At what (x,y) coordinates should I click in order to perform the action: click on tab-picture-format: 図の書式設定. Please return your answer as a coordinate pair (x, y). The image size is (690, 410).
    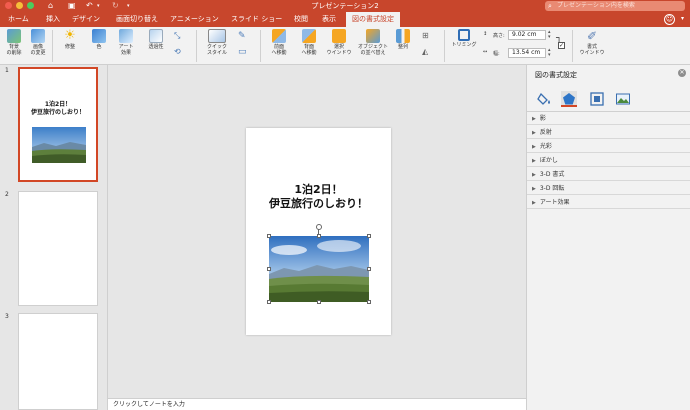
    Looking at the image, I should click on (373, 19).